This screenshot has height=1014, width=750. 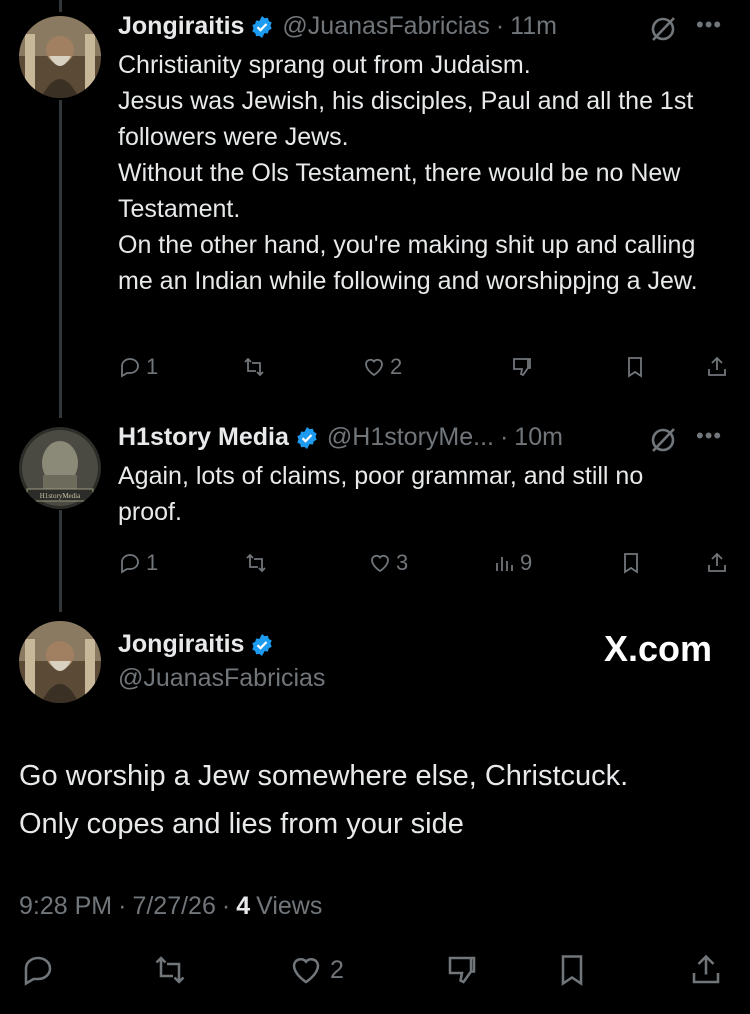 I want to click on views-chart-icon, so click(x=504, y=564).